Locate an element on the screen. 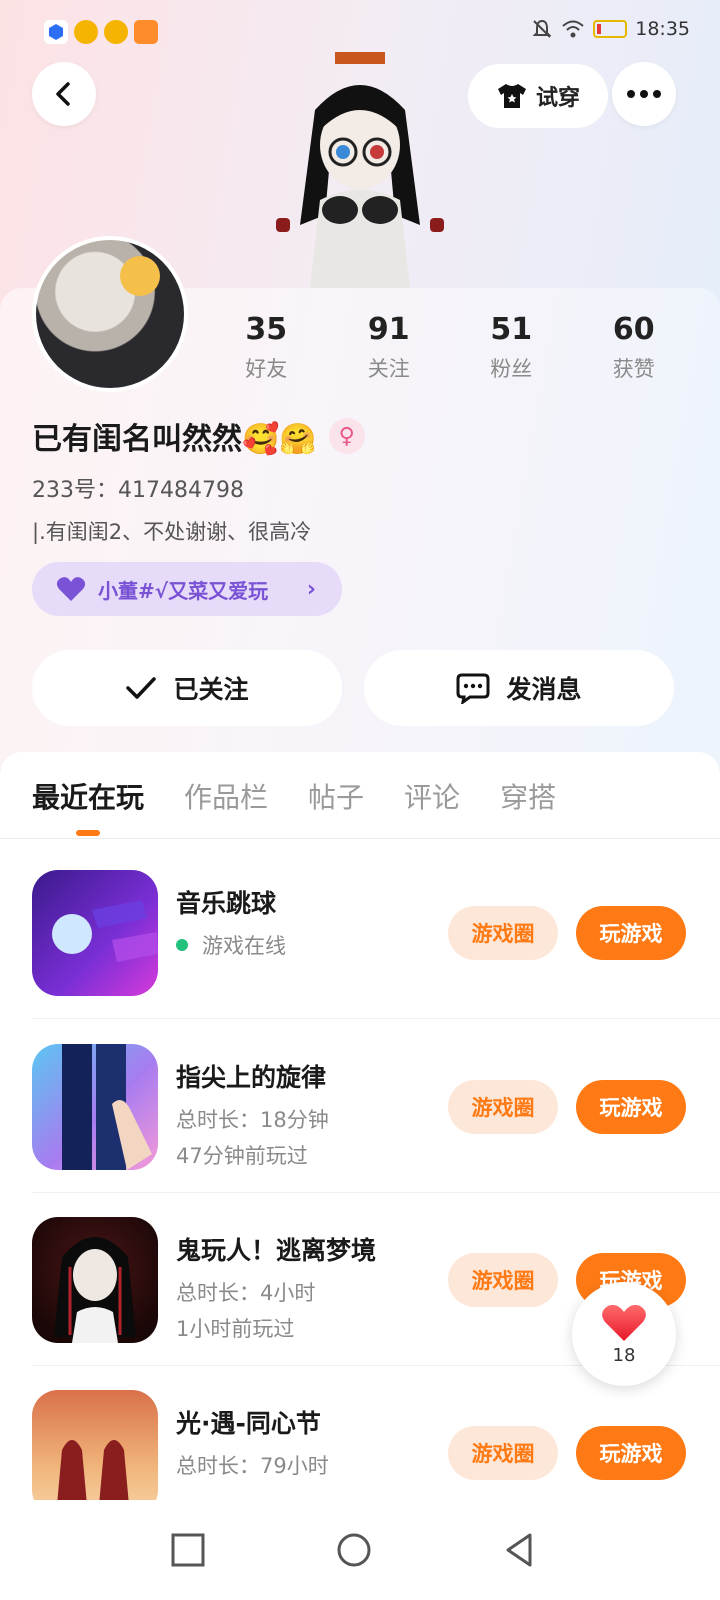 The image size is (720, 1600). stat-followers: 51 粉丝 is located at coordinates (511, 347).